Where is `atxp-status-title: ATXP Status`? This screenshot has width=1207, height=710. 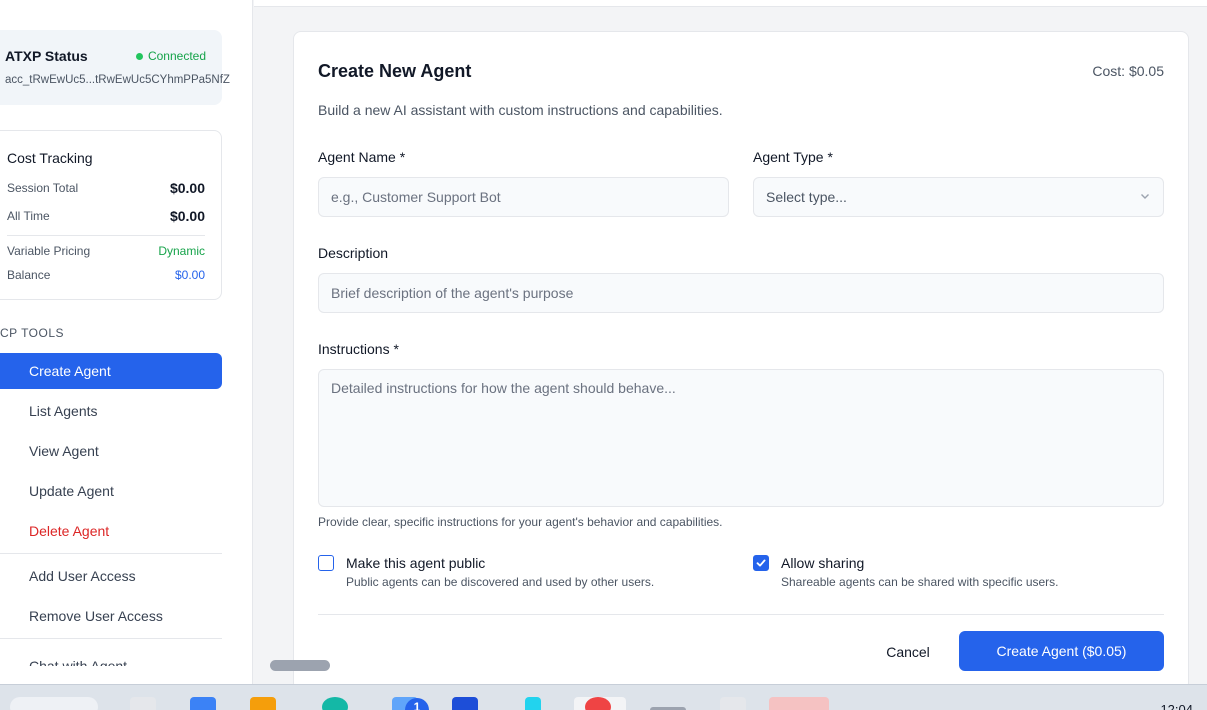
atxp-status-title: ATXP Status is located at coordinates (46, 56).